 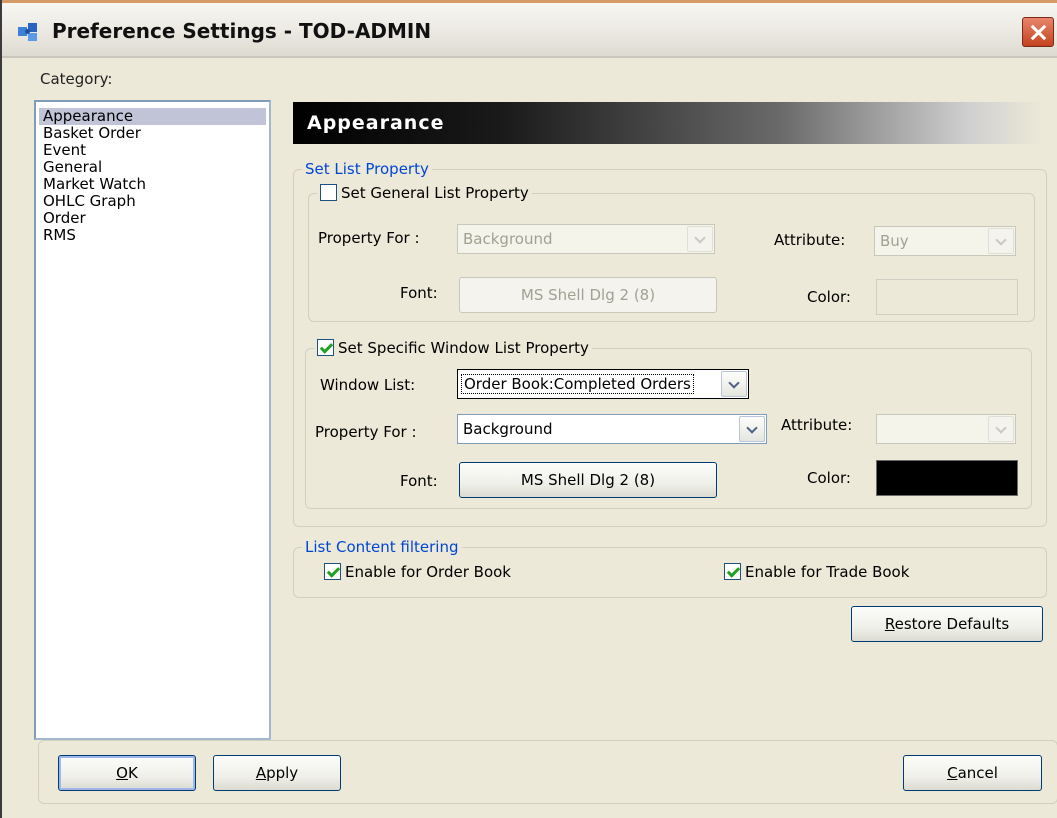 What do you see at coordinates (419, 481) in the screenshot?
I see `specific-font-label: Font:` at bounding box center [419, 481].